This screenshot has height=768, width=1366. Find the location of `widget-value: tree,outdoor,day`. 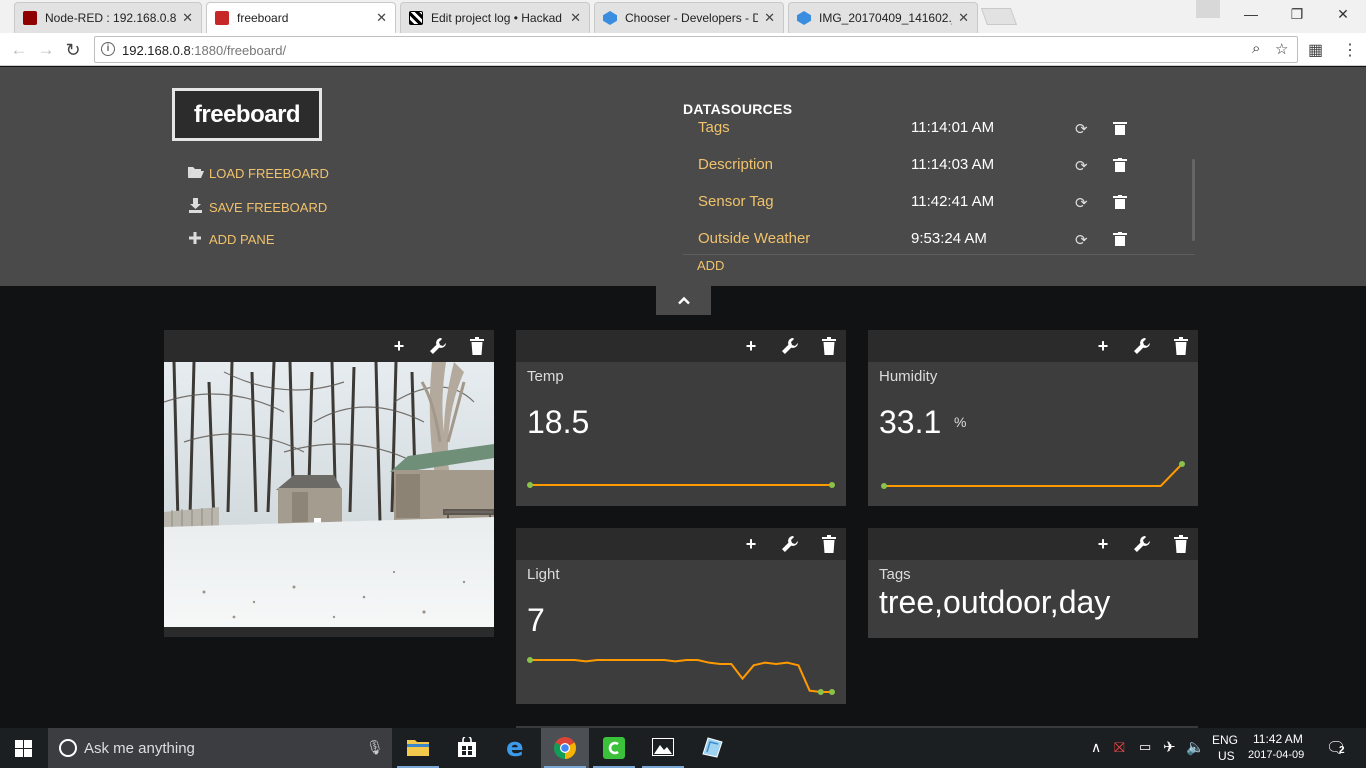

widget-value: tree,outdoor,day is located at coordinates (995, 602).